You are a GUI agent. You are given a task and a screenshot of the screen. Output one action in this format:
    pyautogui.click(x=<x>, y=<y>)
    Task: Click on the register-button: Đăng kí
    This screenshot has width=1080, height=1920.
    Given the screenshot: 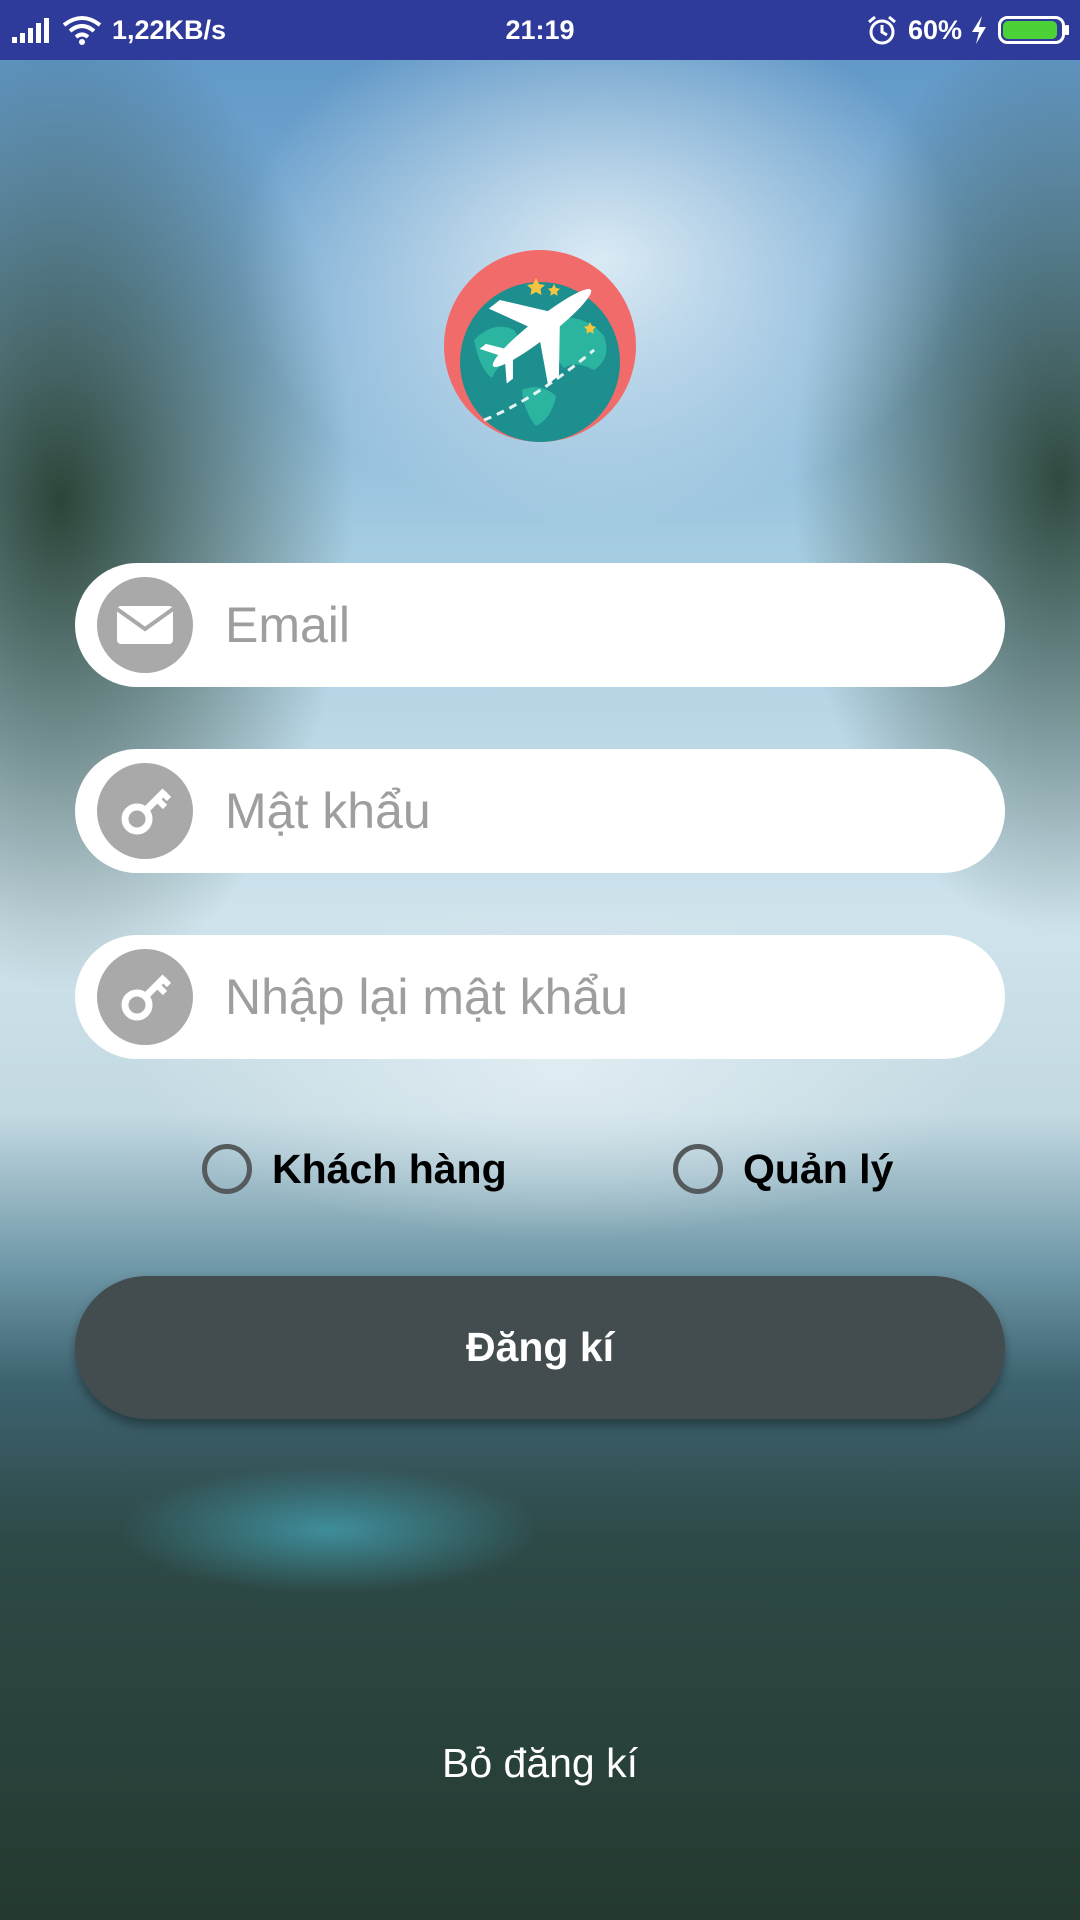 What is the action you would take?
    pyautogui.click(x=540, y=1347)
    